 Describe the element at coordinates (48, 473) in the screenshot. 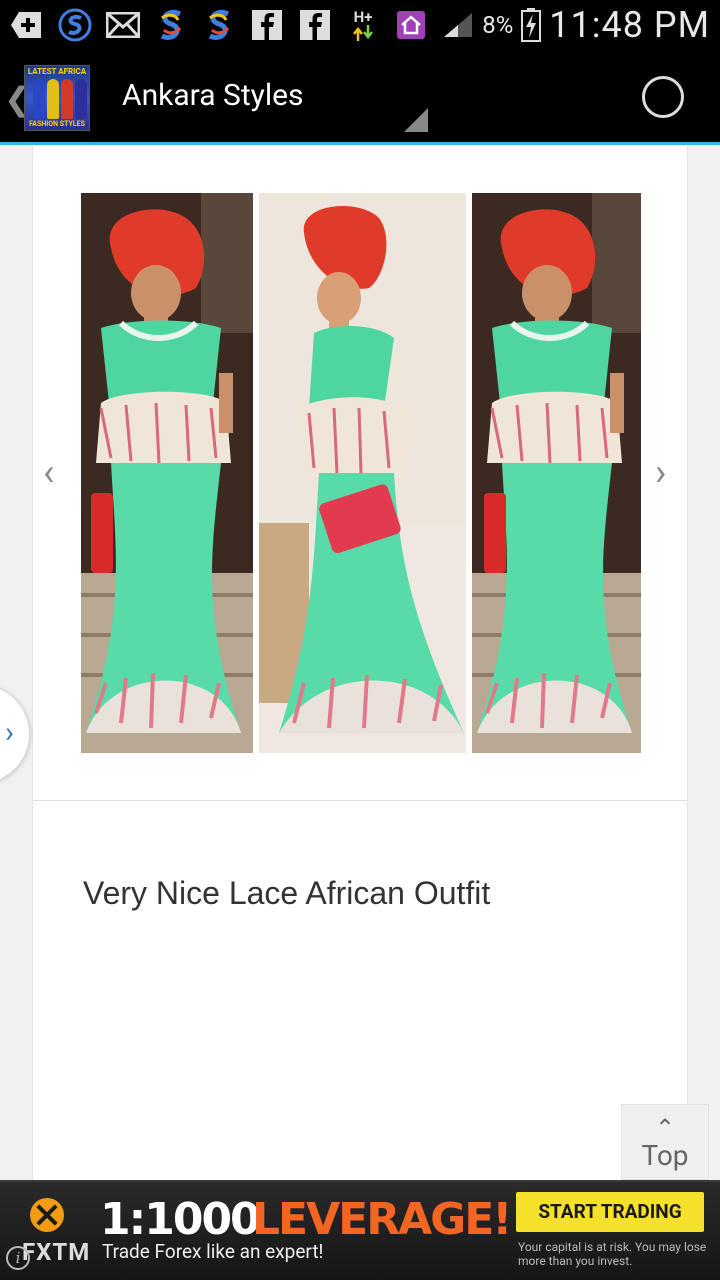

I see `prev-image-arrow-icon: ‹` at that location.